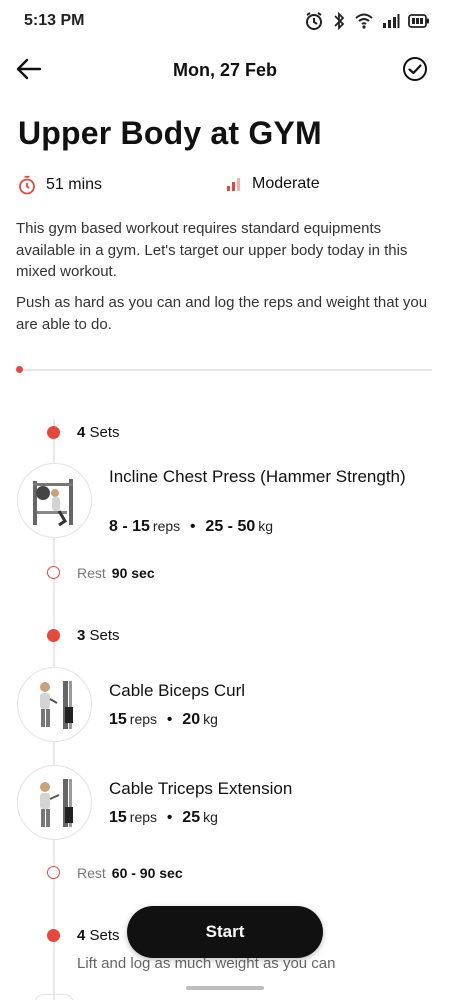  Describe the element at coordinates (191, 719) in the screenshot. I see `weight-value: 20` at that location.